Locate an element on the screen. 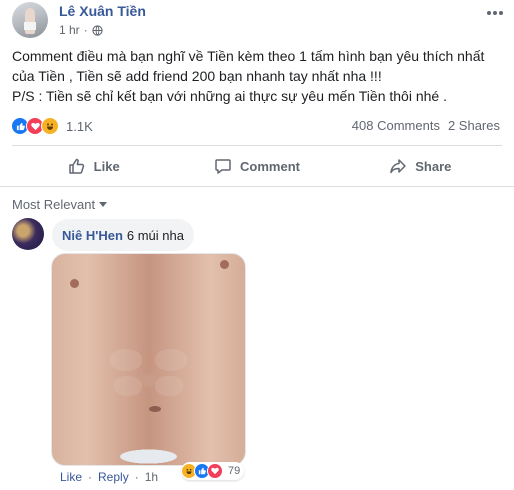 Image resolution: width=514 pixels, height=490 pixels. shares-count: 2 Shares is located at coordinates (474, 125).